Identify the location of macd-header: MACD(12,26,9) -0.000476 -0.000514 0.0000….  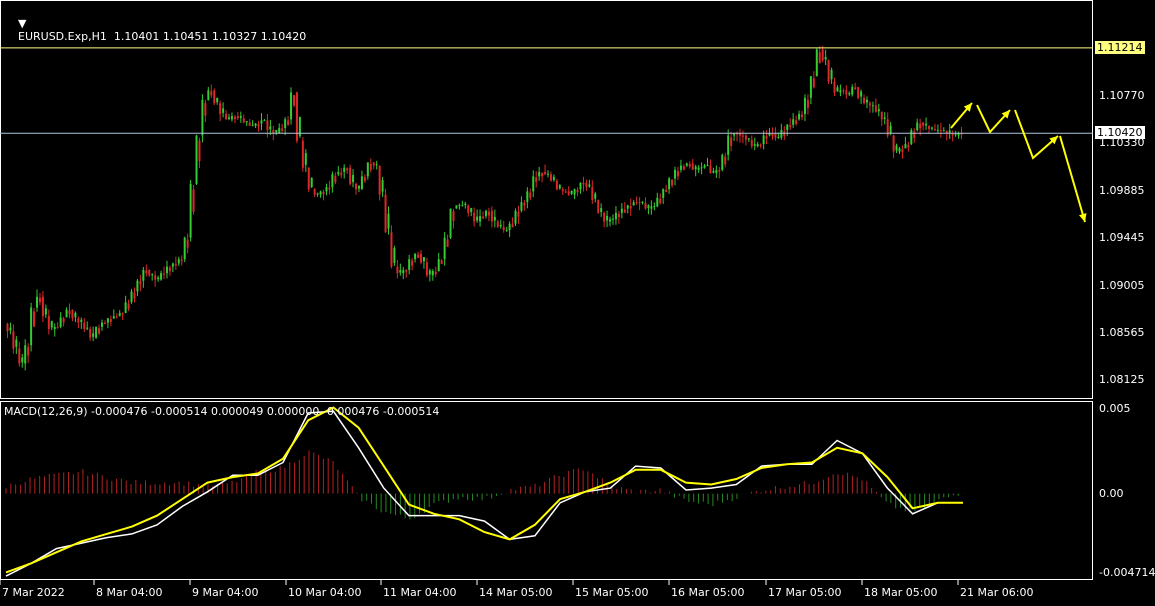
(222, 411).